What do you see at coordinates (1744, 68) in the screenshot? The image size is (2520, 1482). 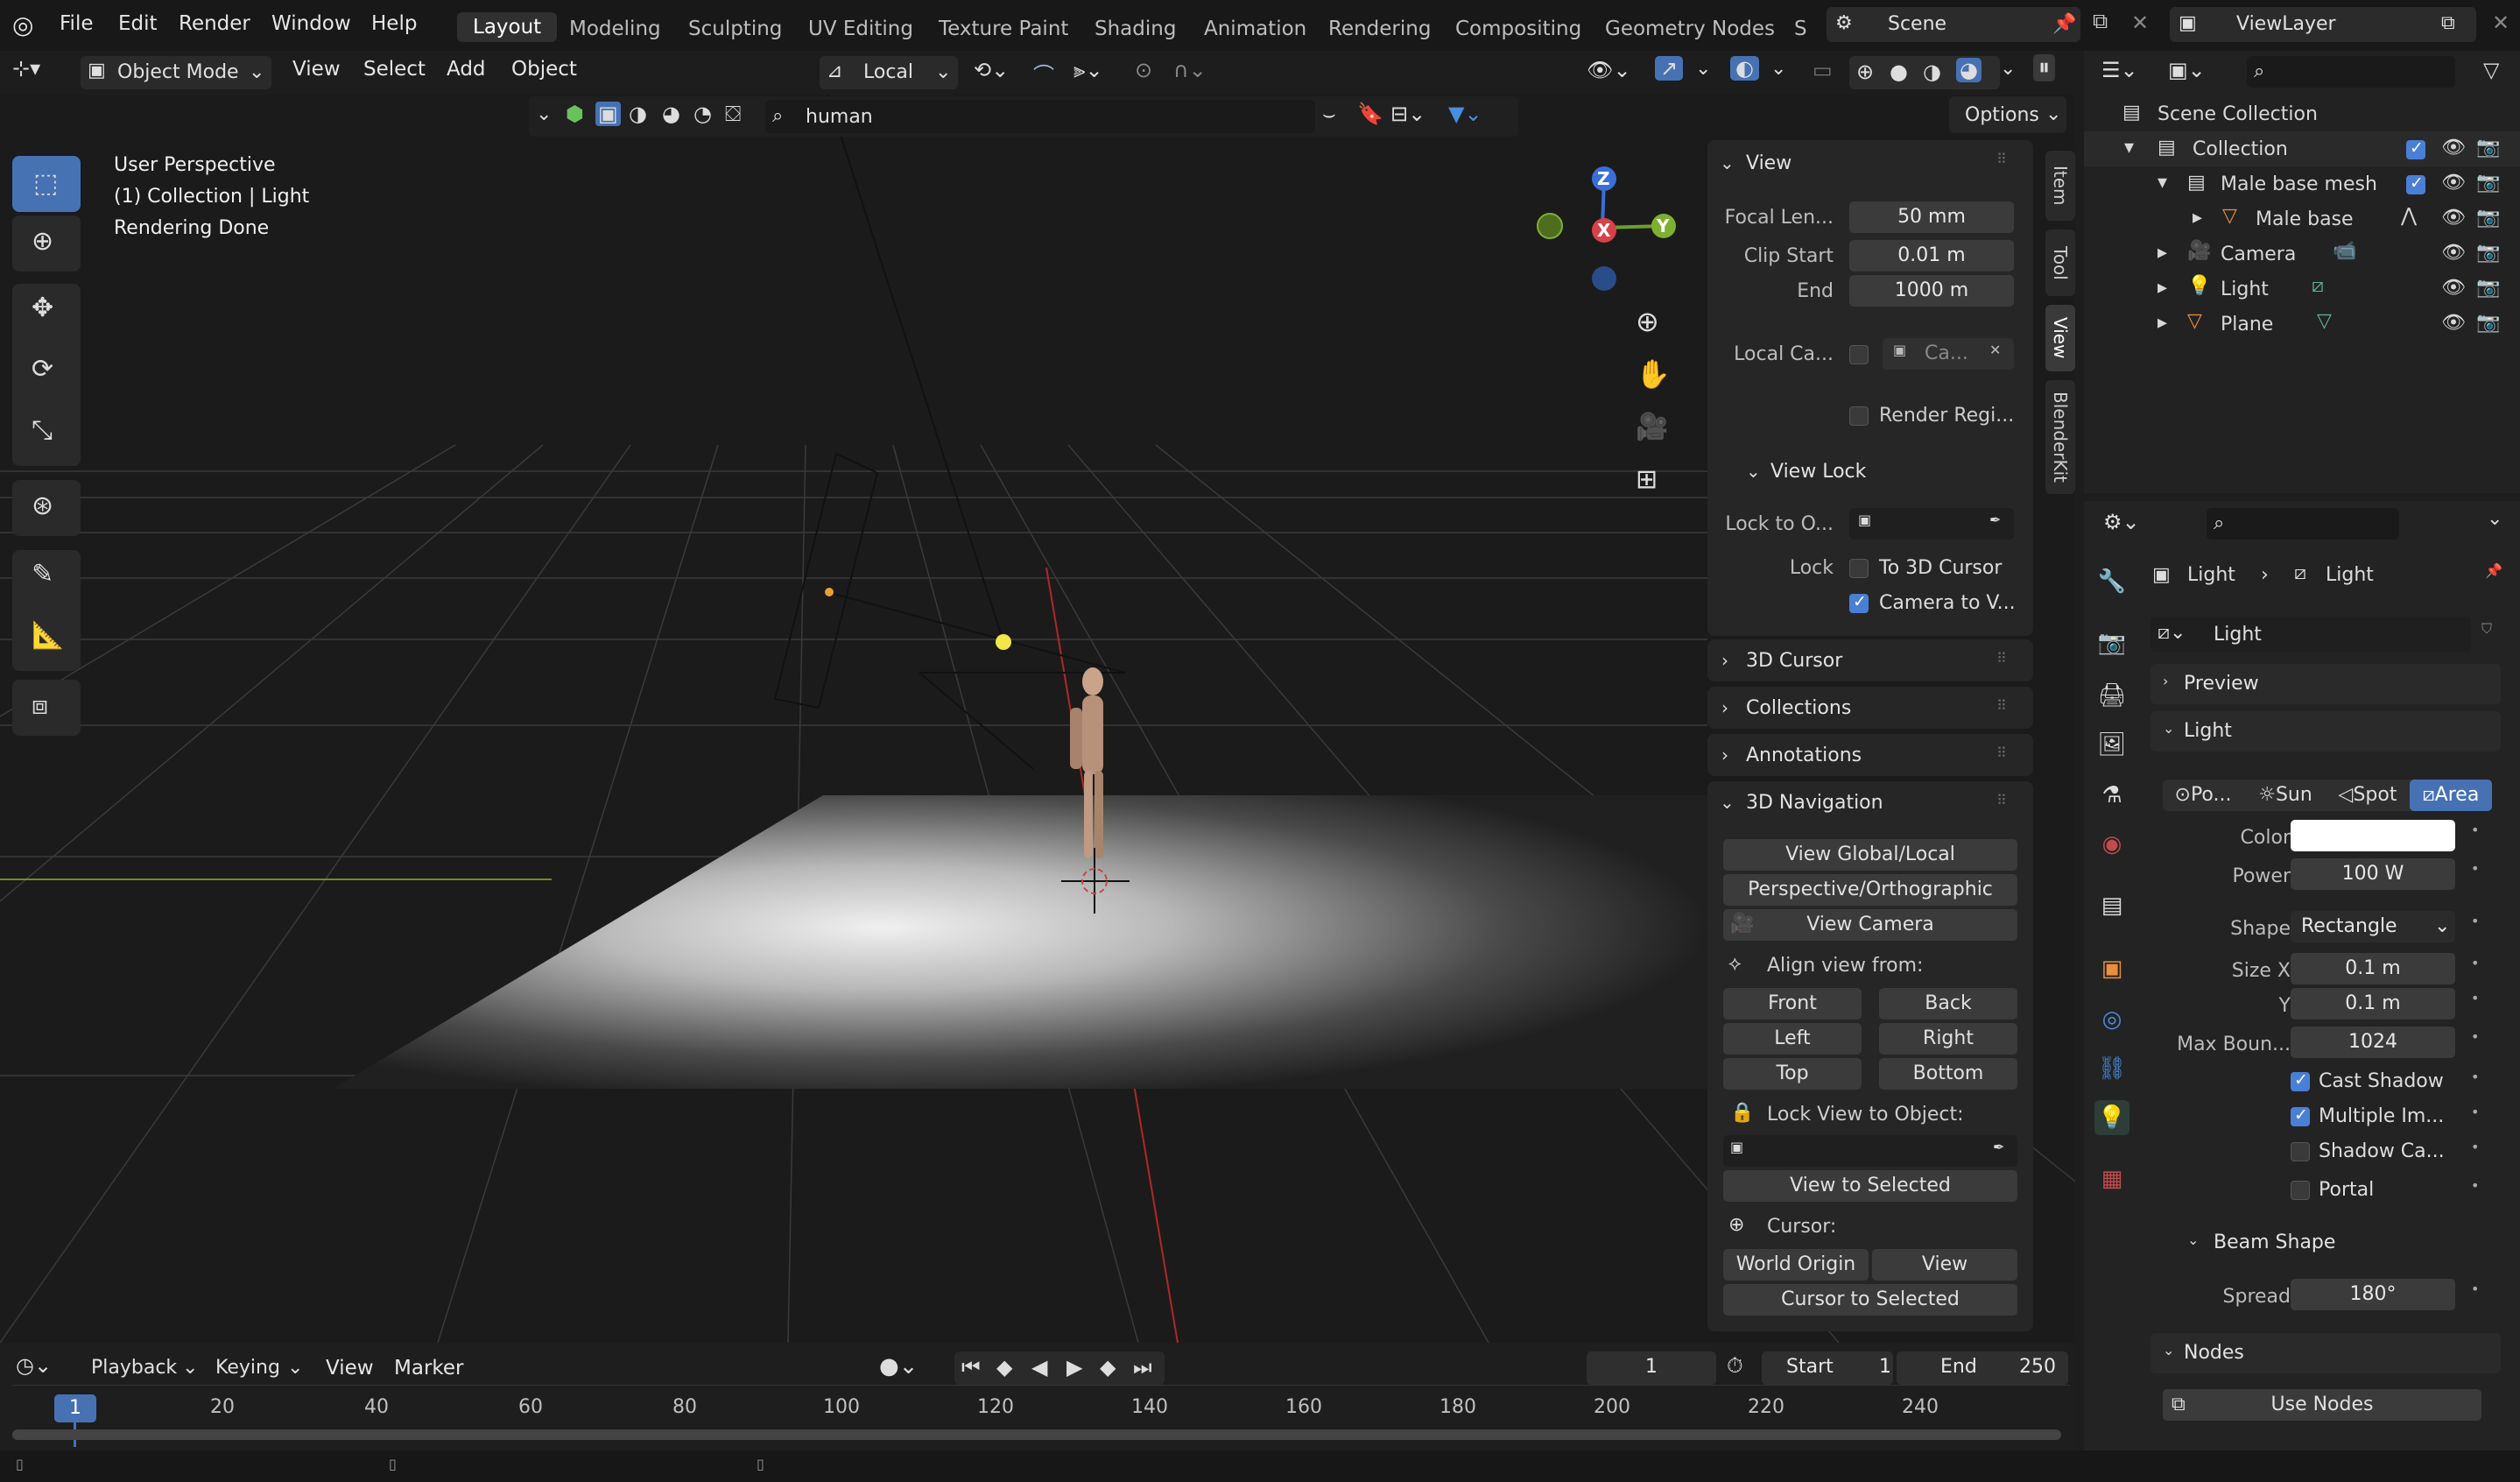 I see `overlay-toggle-icon: ◐` at bounding box center [1744, 68].